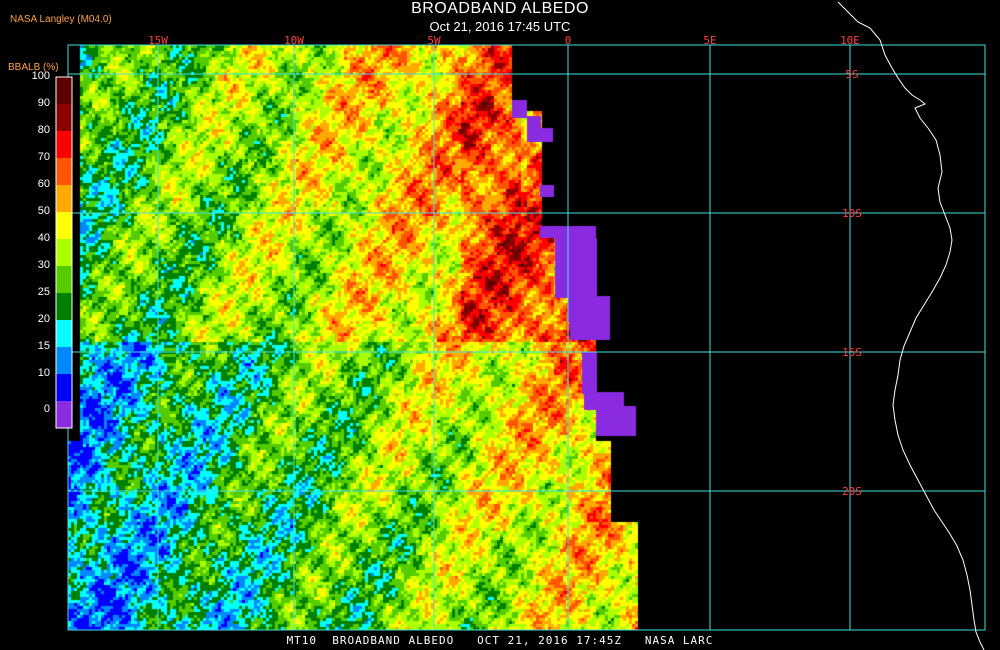 The image size is (1000, 650). I want to click on colorbar-tick-label: 40, so click(43, 238).